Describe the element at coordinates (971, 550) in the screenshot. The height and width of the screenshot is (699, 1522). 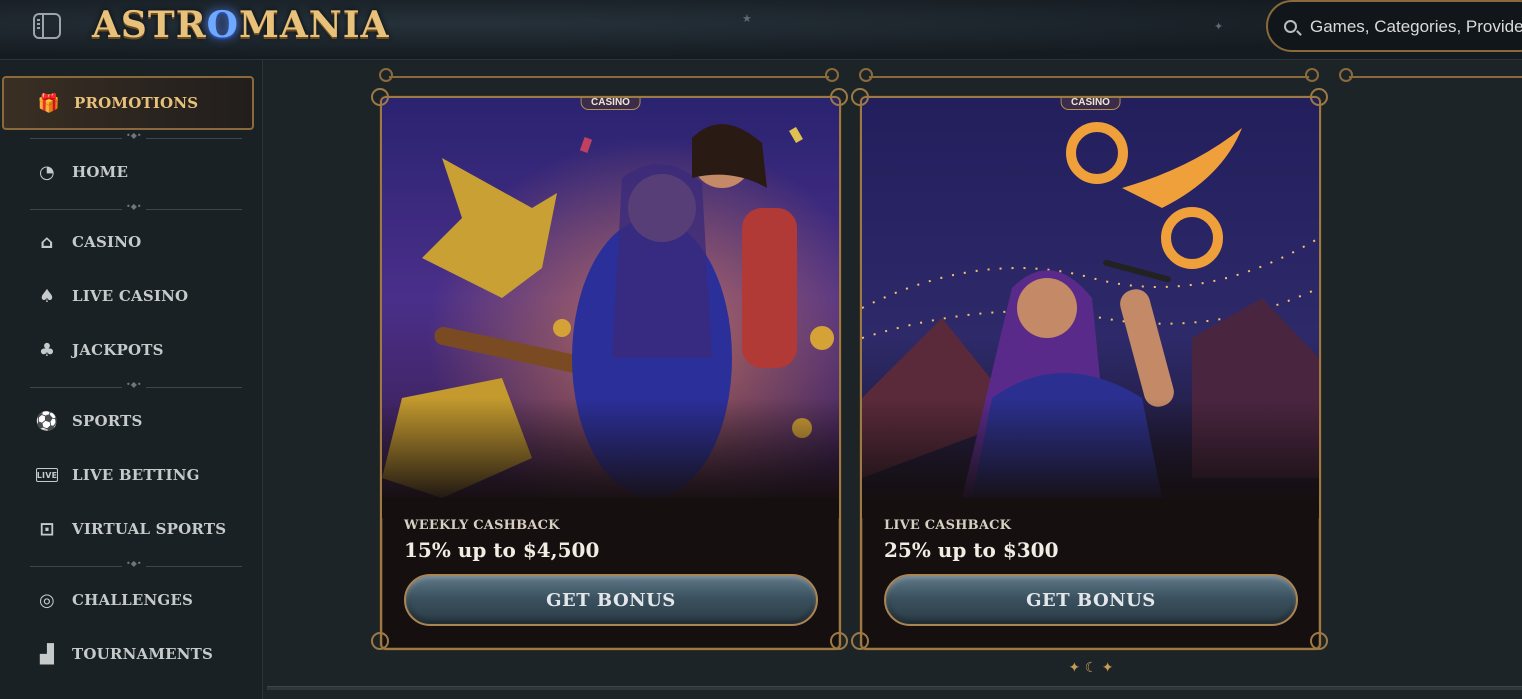
I see `promo-title: 25% up to $300` at that location.